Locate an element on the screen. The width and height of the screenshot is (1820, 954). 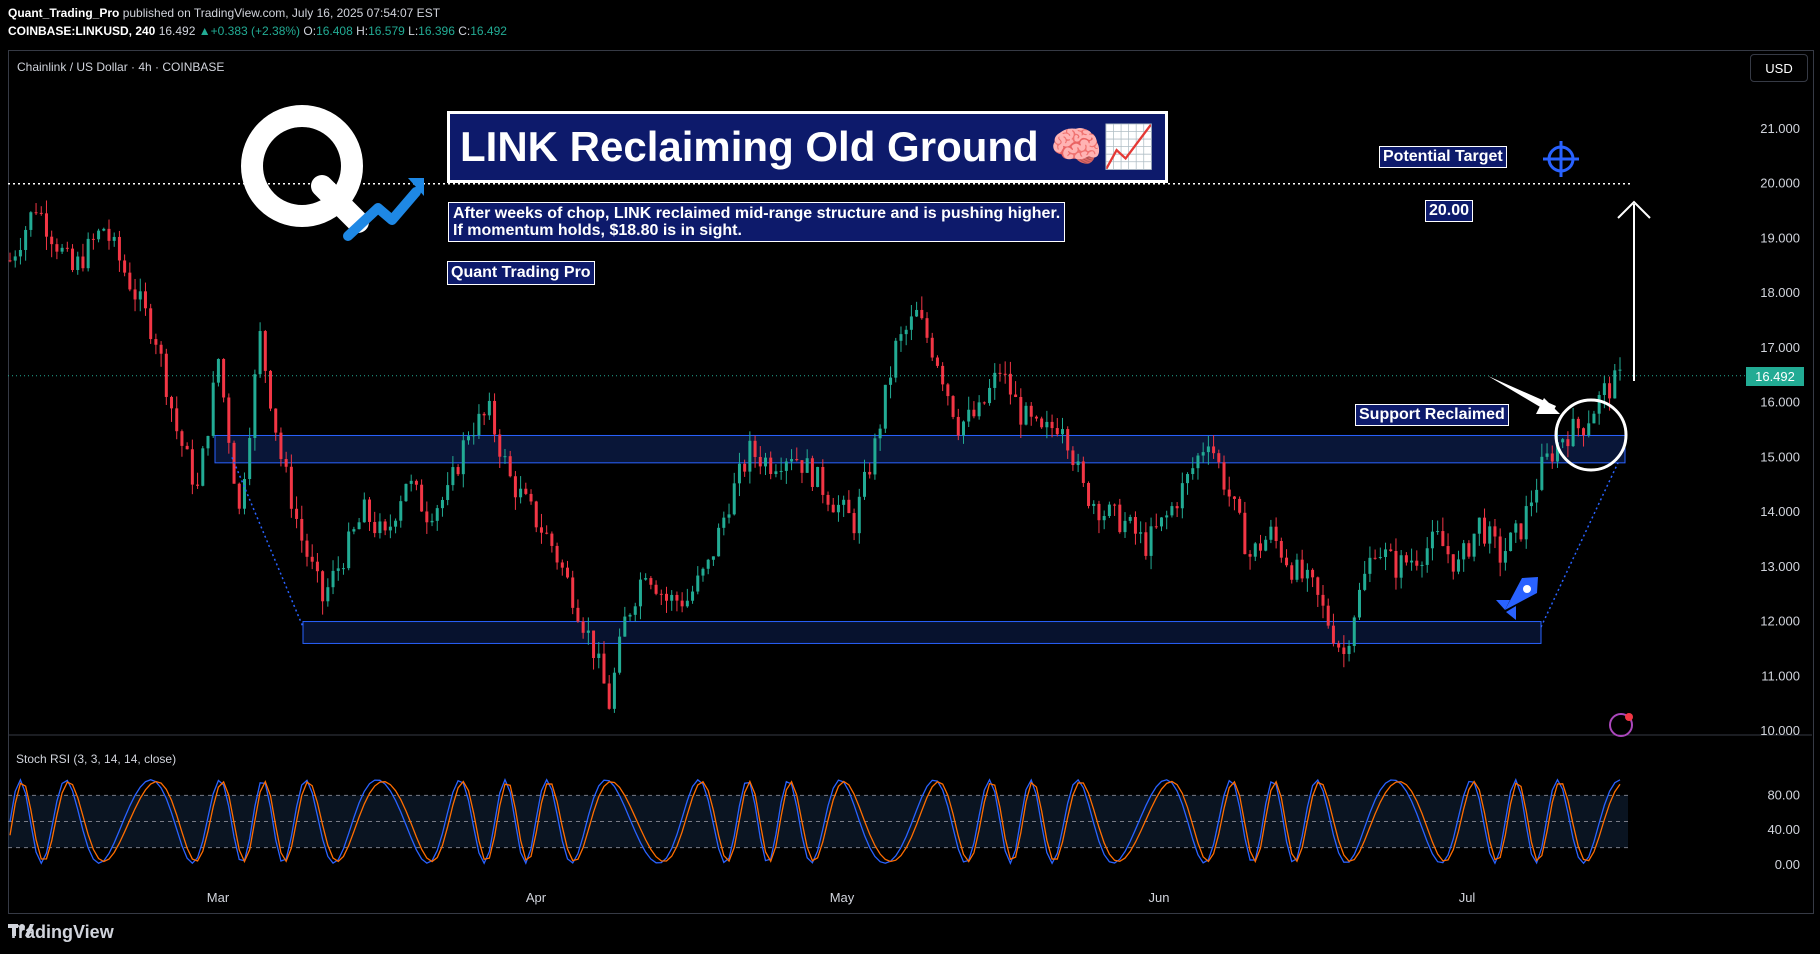
stoch-tick-label: 80.00 is located at coordinates (1783, 794).